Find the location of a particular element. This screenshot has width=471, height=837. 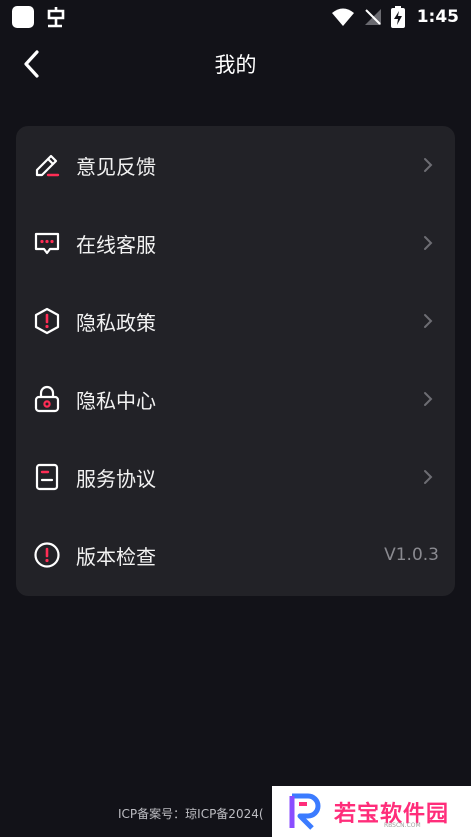

wifi-icon is located at coordinates (342, 17).